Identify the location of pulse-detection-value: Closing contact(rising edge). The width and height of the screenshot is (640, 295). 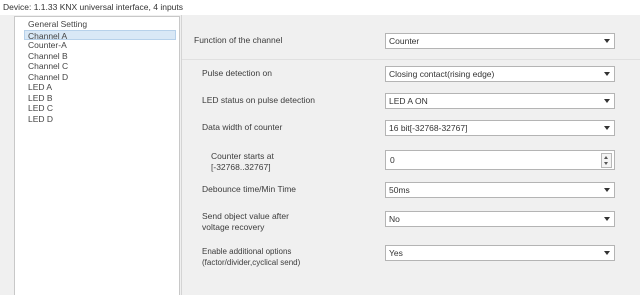
(442, 74).